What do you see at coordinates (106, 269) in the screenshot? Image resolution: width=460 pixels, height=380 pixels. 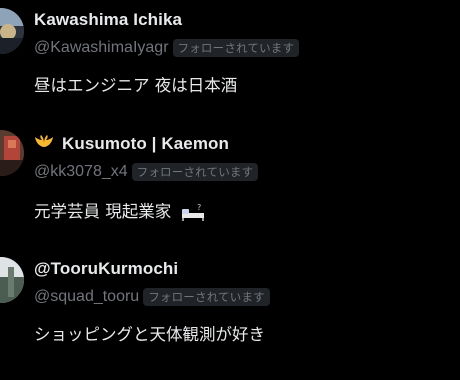 I see `display-name: @TooruKurmochi` at bounding box center [106, 269].